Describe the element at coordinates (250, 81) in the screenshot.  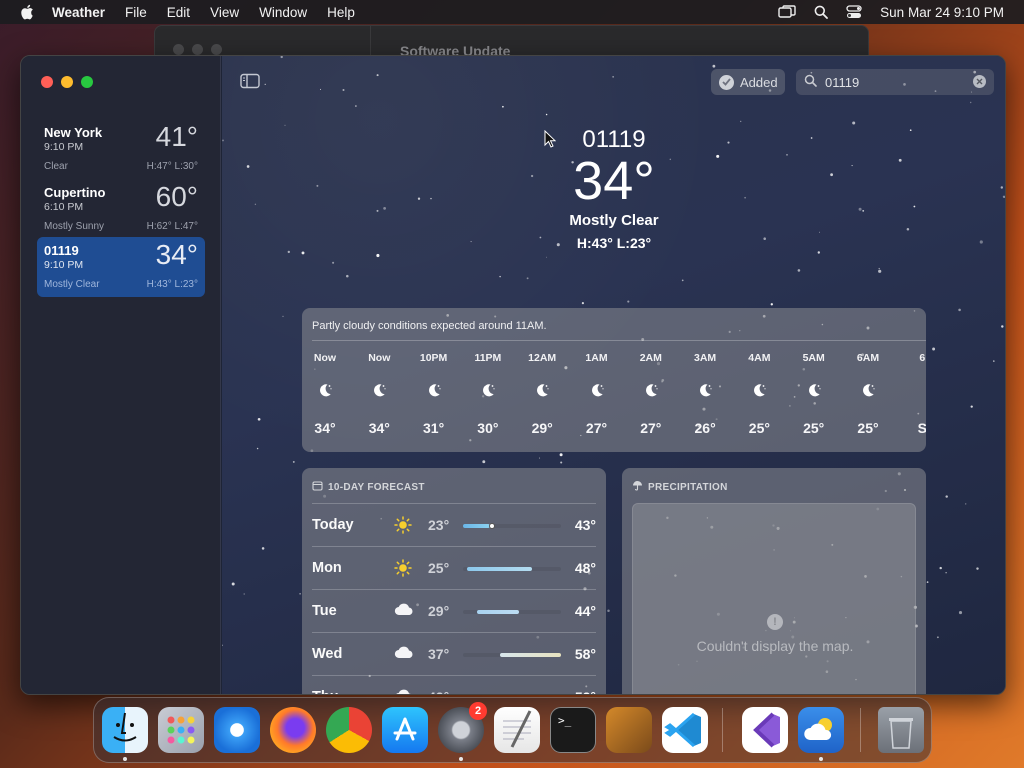
I see `toggle-sidebar-button` at that location.